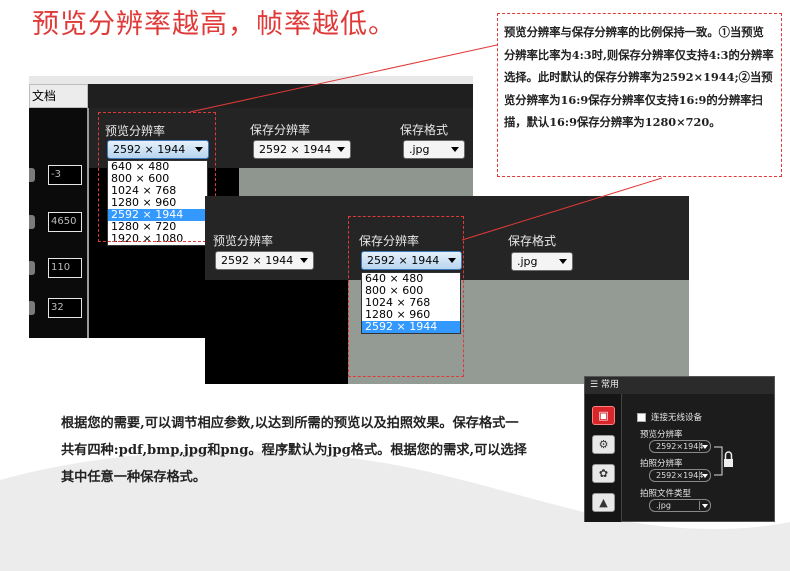 Image resolution: width=790 pixels, height=571 pixels. I want to click on save-resolution-label: 保存分辨率, so click(280, 130).